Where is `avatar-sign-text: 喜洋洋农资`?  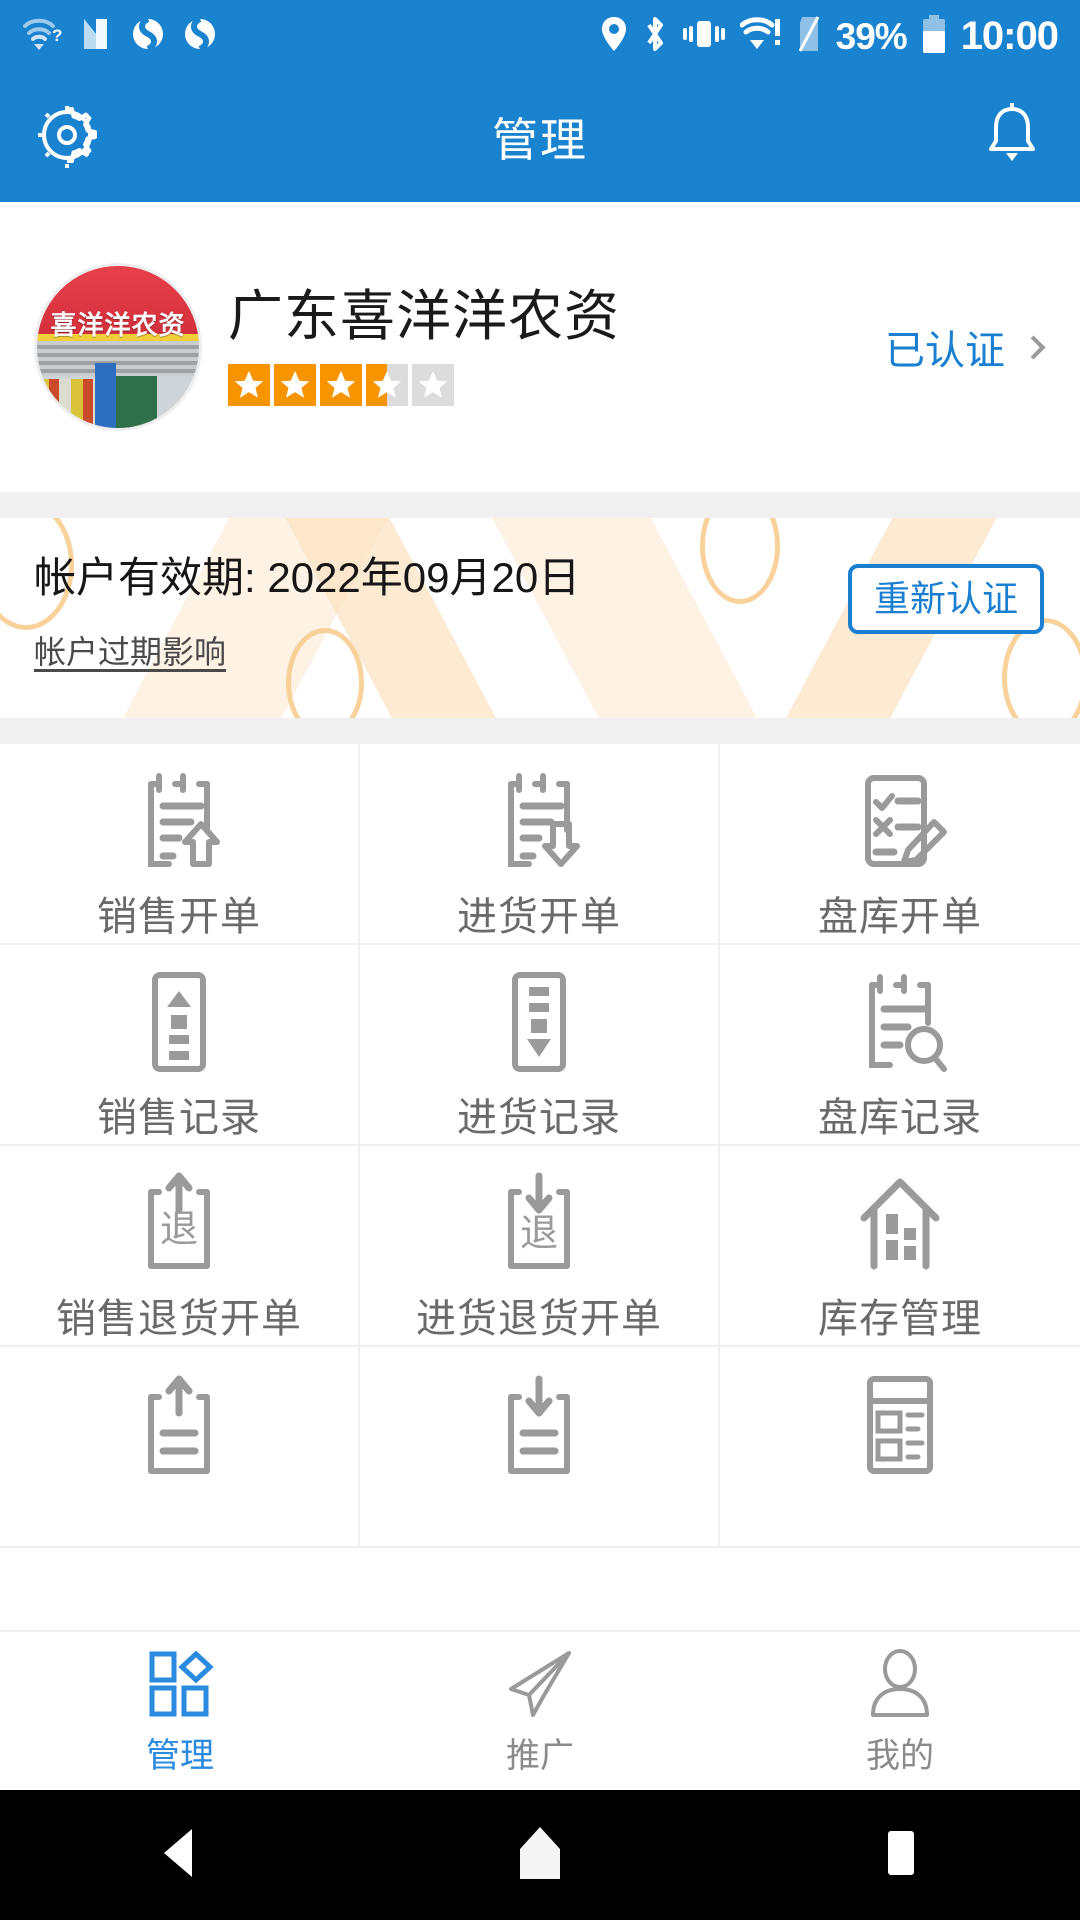 avatar-sign-text: 喜洋洋农资 is located at coordinates (118, 324).